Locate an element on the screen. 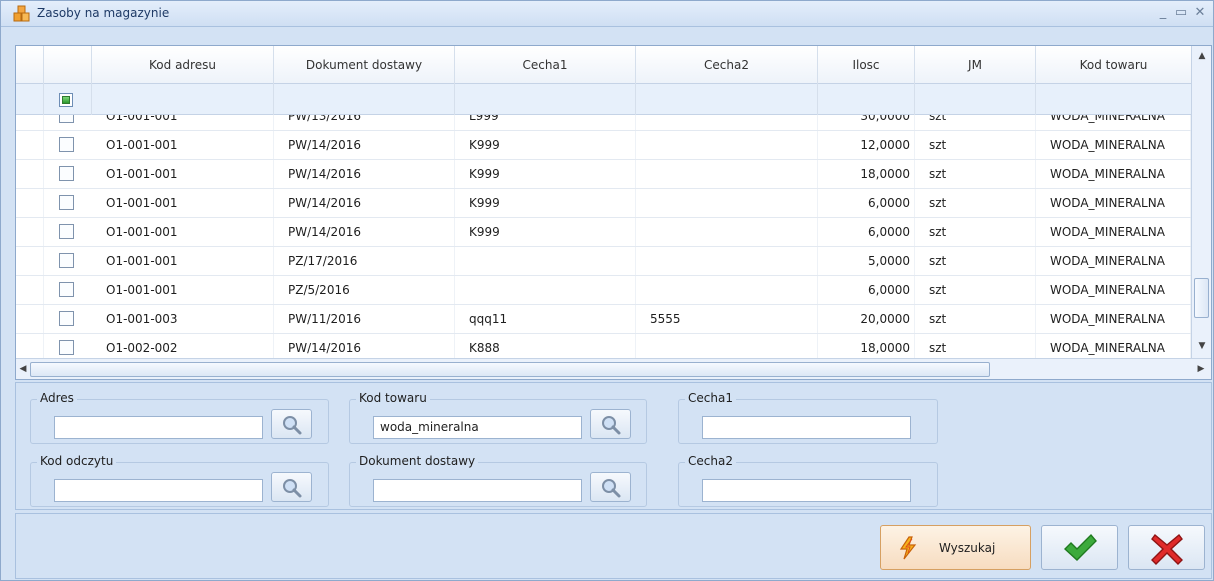 The height and width of the screenshot is (581, 1214). column-header-dokument-dostawy: Dokument dostawy is located at coordinates (364, 65).